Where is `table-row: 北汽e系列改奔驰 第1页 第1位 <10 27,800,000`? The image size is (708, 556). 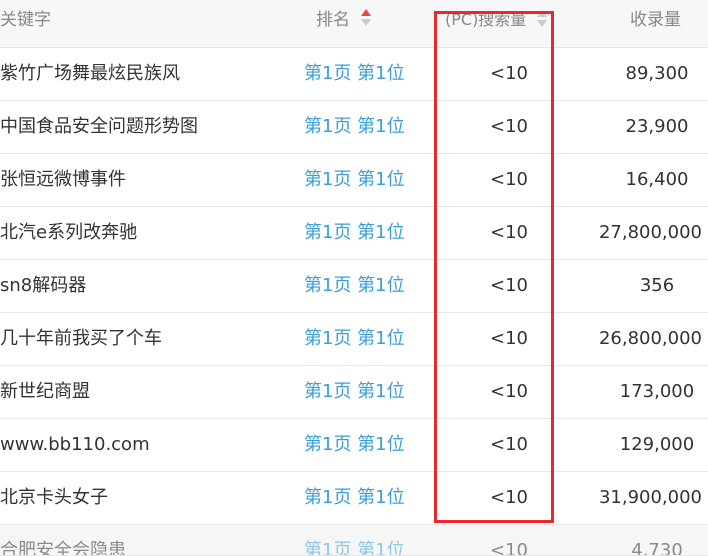 table-row: 北汽e系列改奔驰 第1页 第1位 <10 27,800,000 is located at coordinates (354, 233).